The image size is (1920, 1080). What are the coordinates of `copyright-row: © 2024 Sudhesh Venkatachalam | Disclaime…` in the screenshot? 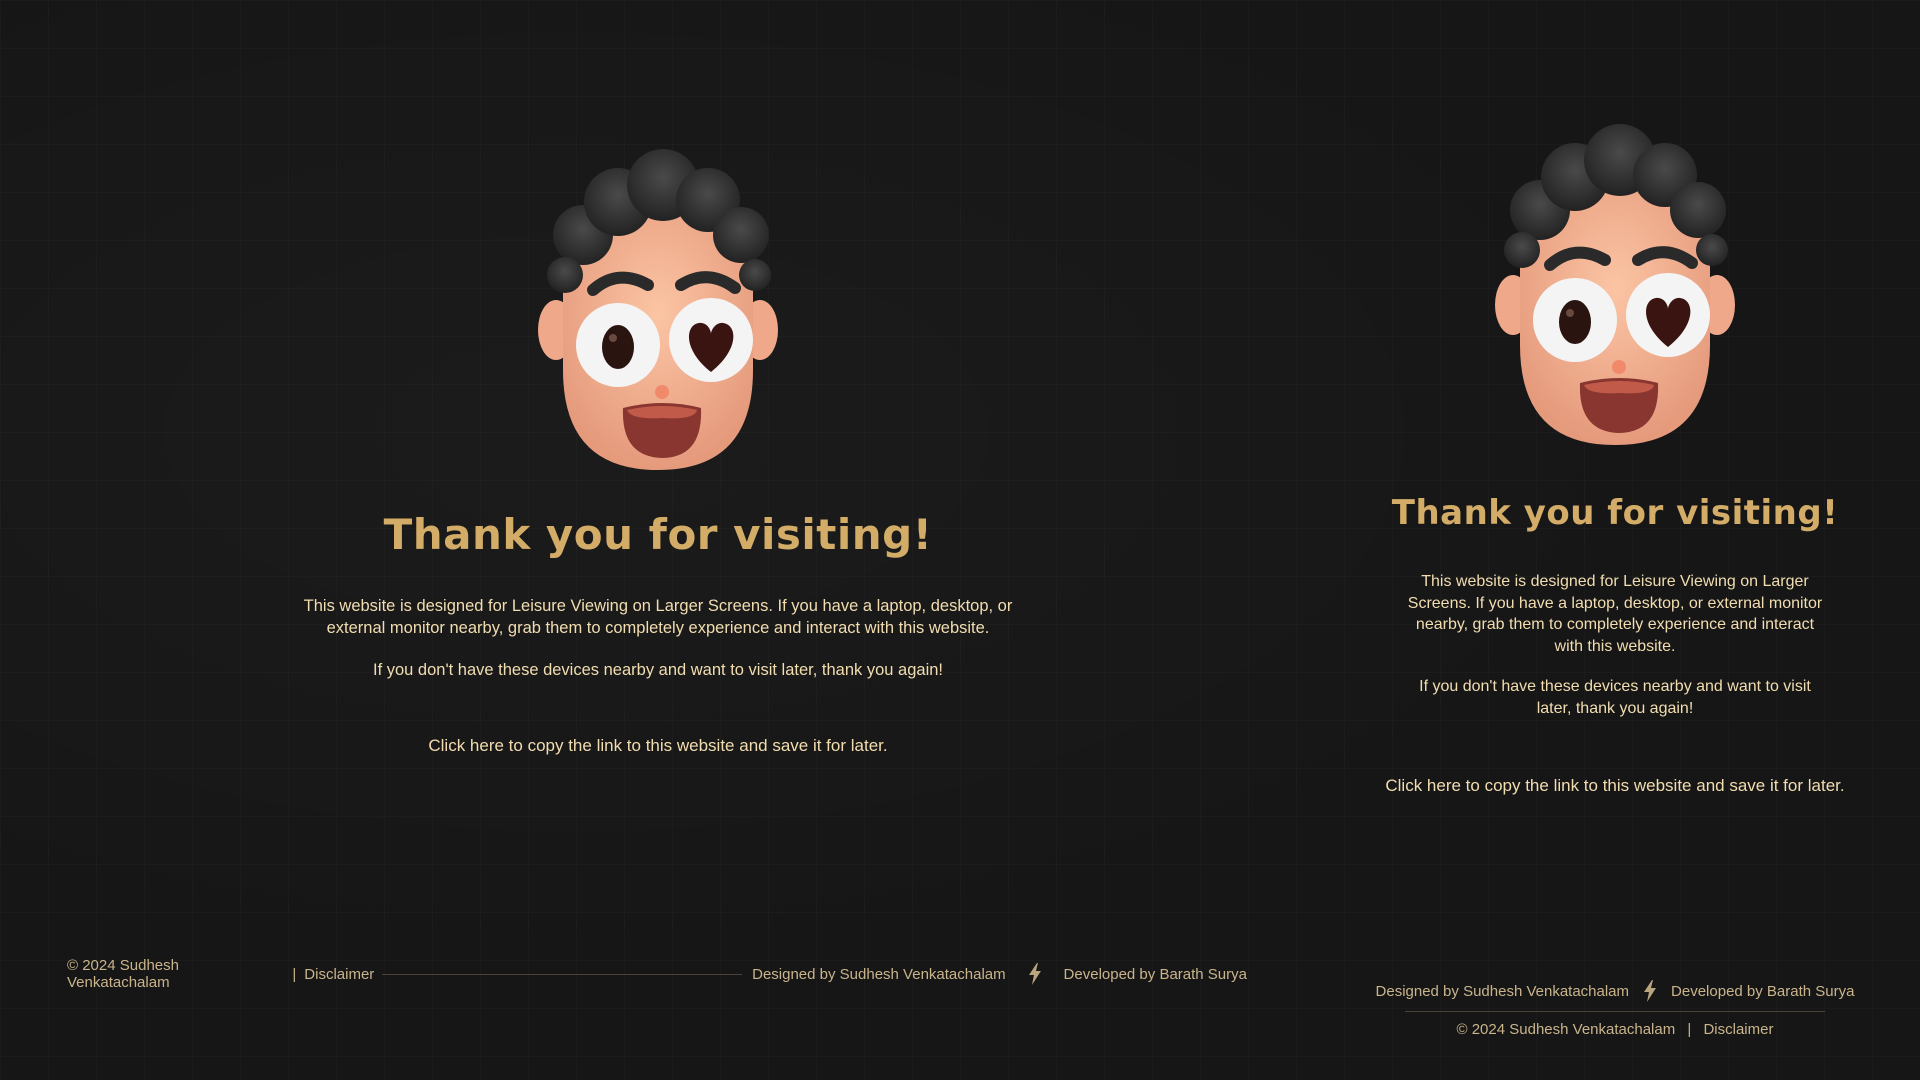 It's located at (1615, 1029).